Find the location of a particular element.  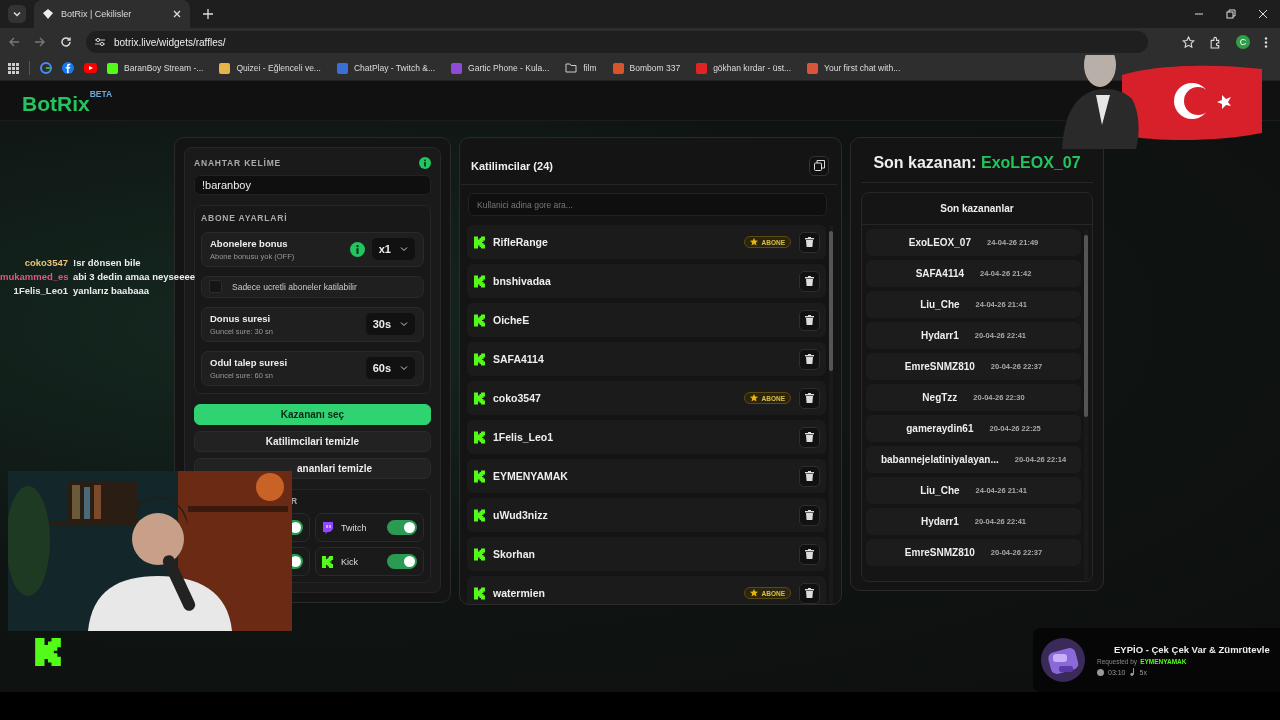

participant-row: uWud3nizz is located at coordinates (646, 515).